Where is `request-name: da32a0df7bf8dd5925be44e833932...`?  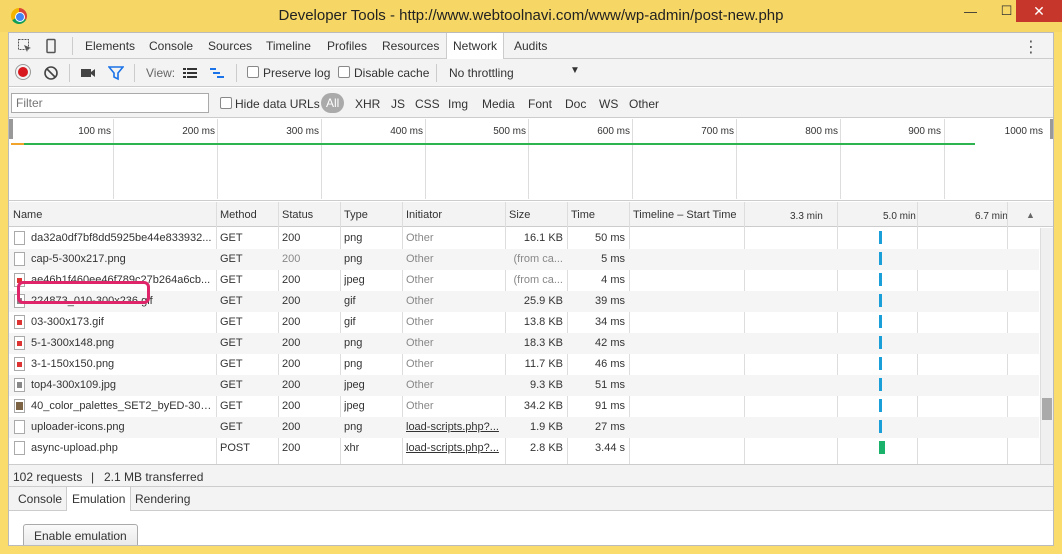 request-name: da32a0df7bf8dd5925be44e833932... is located at coordinates (122, 238).